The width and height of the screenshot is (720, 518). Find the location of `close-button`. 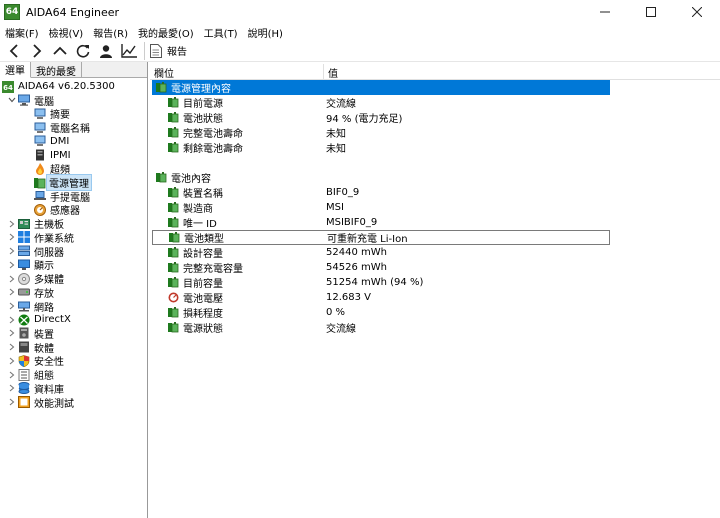

close-button is located at coordinates (697, 12).